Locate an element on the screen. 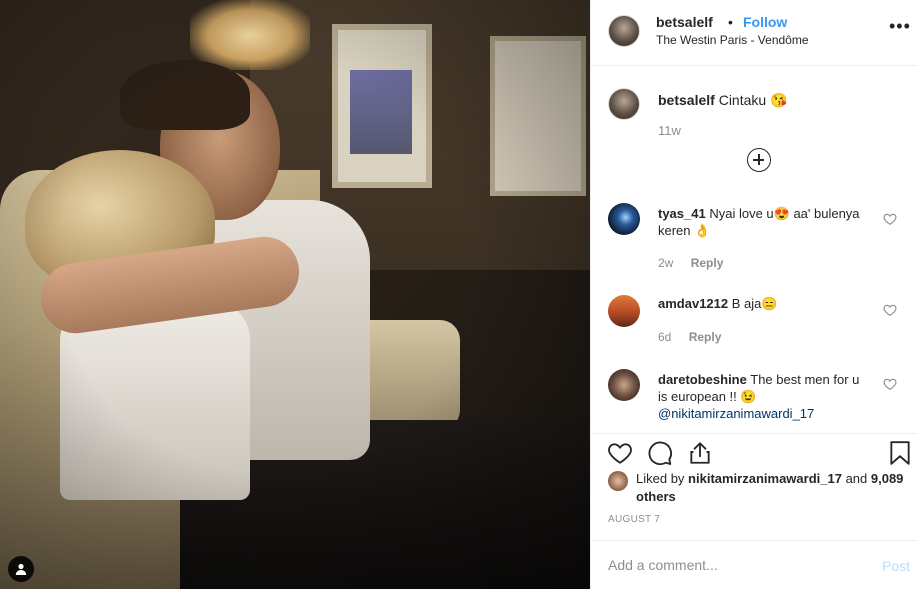 This screenshot has height=589, width=918. comment-bubble-icon is located at coordinates (660, 453).